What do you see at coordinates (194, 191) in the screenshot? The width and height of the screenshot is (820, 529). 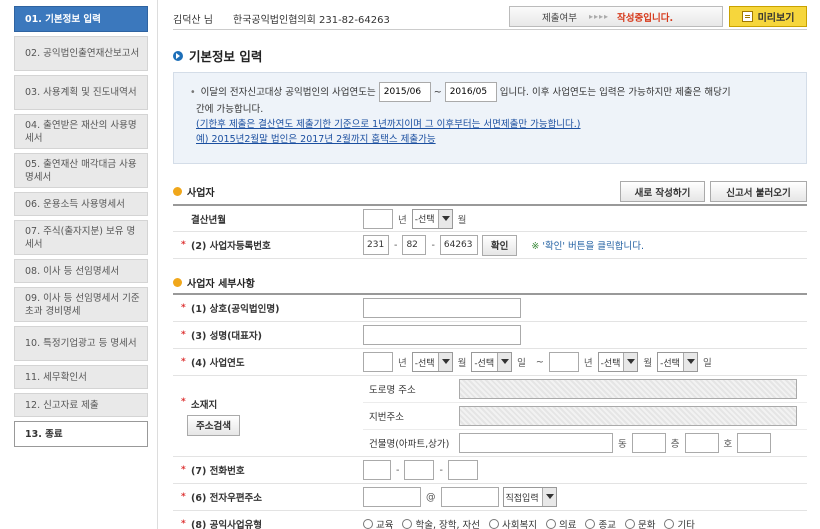 I see `section-business: 사업자` at bounding box center [194, 191].